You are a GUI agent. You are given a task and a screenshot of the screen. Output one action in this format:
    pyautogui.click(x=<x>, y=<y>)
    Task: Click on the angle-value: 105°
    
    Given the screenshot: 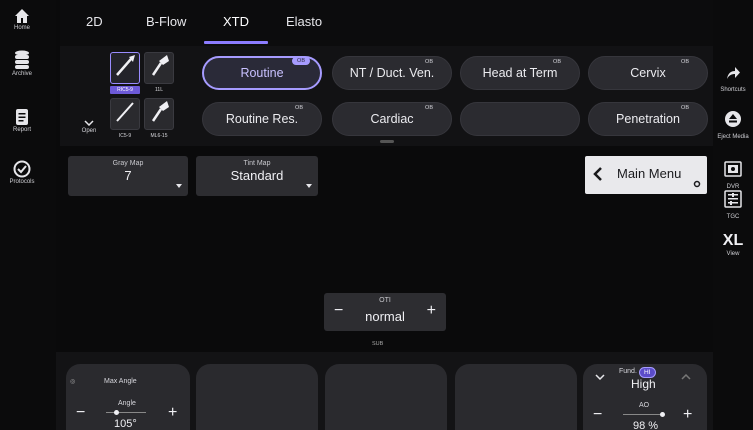 What is the action you would take?
    pyautogui.click(x=125, y=424)
    